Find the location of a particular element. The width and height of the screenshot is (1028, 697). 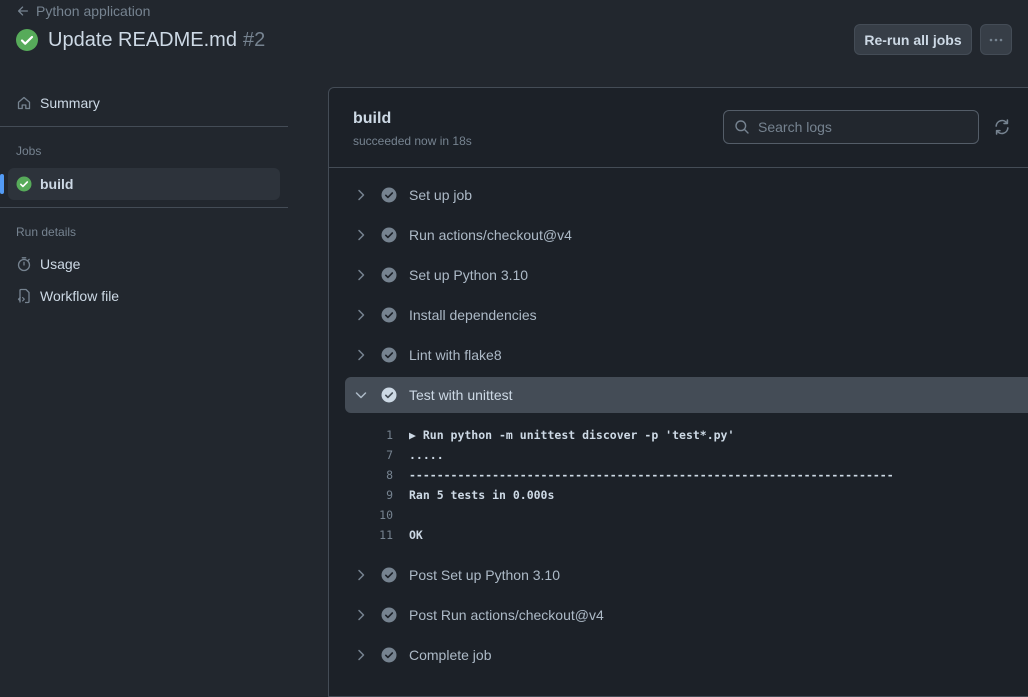

log-line-number: 7 is located at coordinates (377, 455).